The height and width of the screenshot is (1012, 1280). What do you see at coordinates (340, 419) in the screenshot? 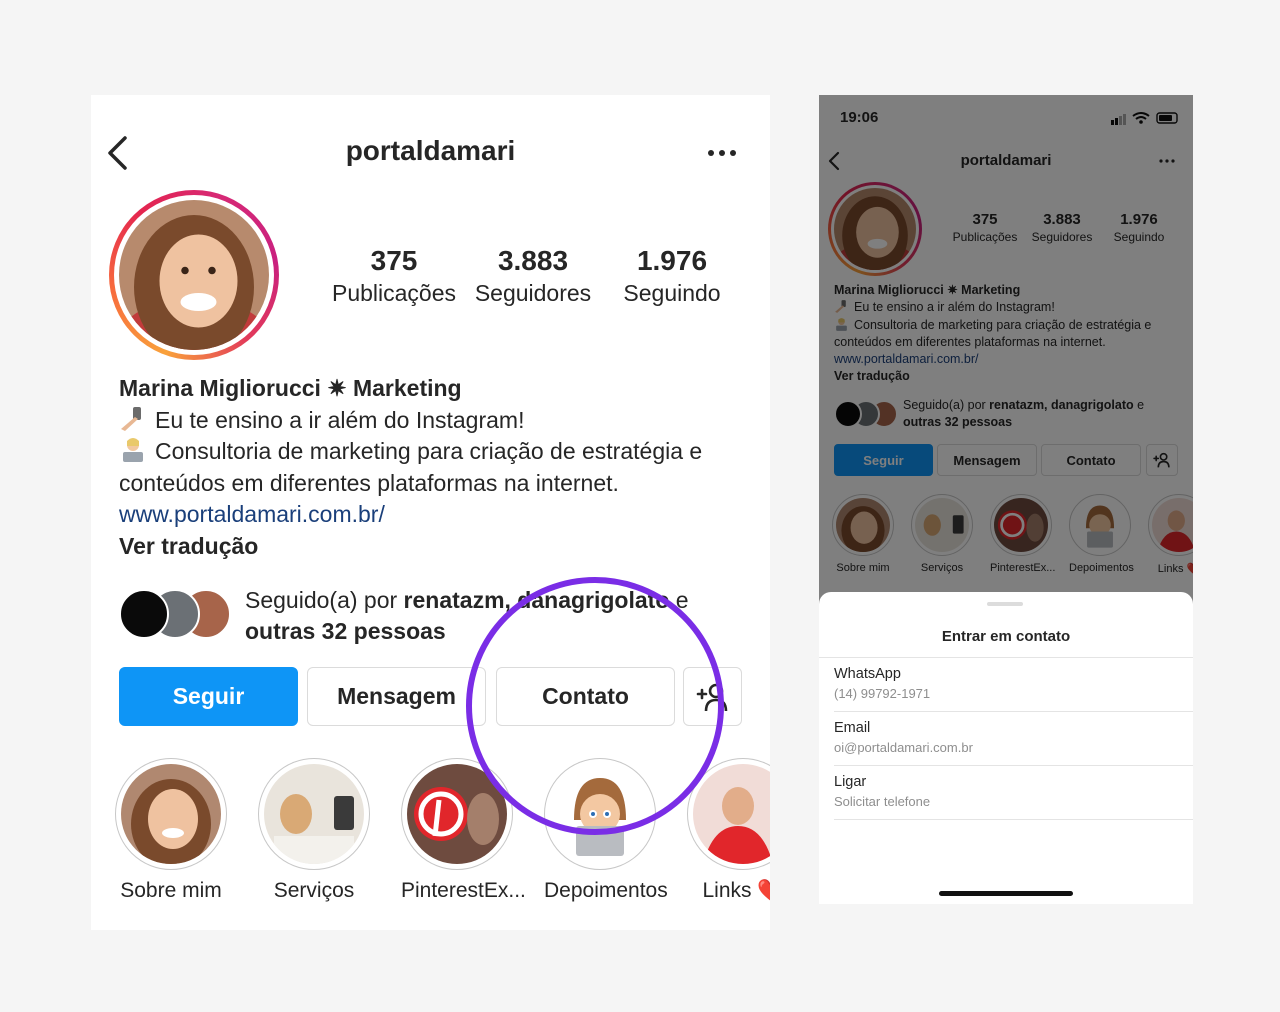
I see `bio-line-1: Eu te ensino a ir além do Instagram!` at bounding box center [340, 419].